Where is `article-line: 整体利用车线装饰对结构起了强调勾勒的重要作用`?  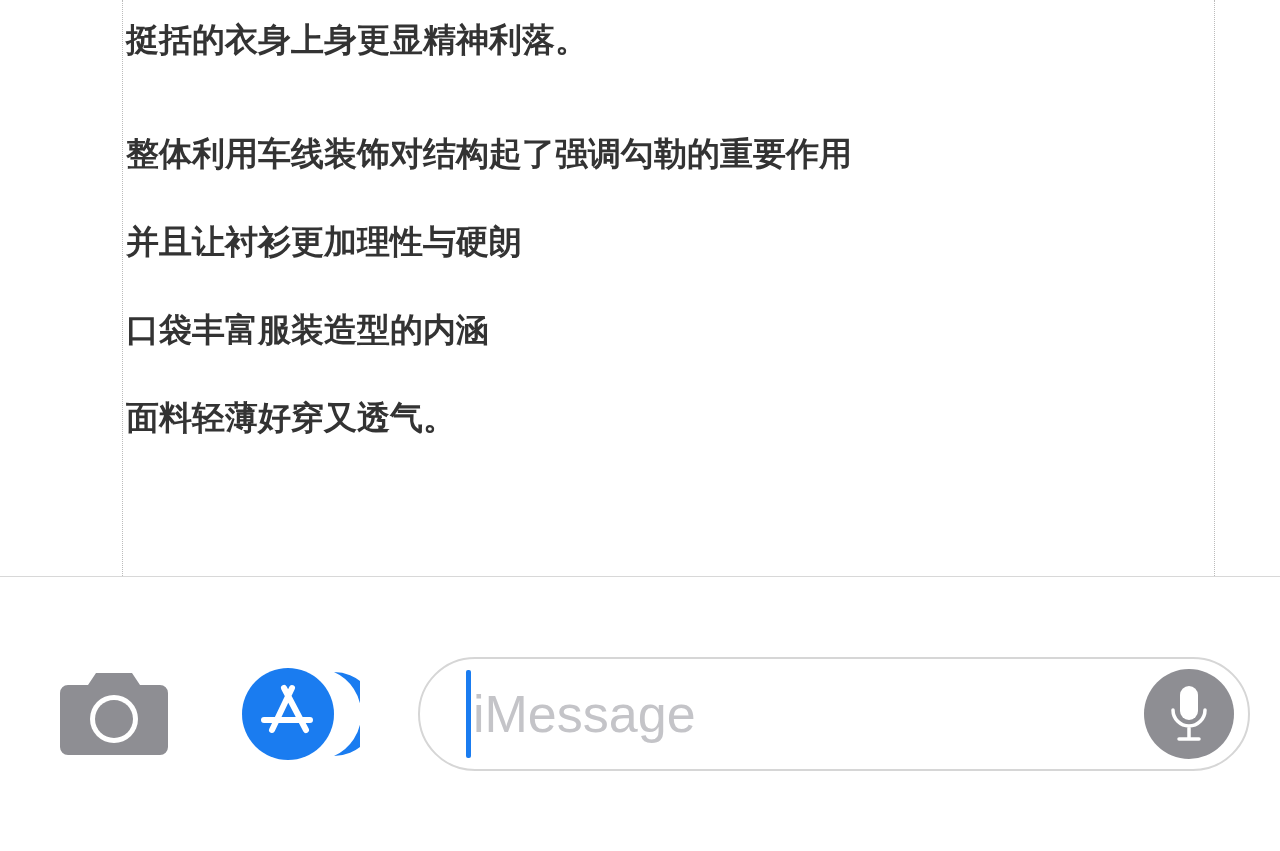 article-line: 整体利用车线装饰对结构起了强调勾勒的重要作用 is located at coordinates (489, 154).